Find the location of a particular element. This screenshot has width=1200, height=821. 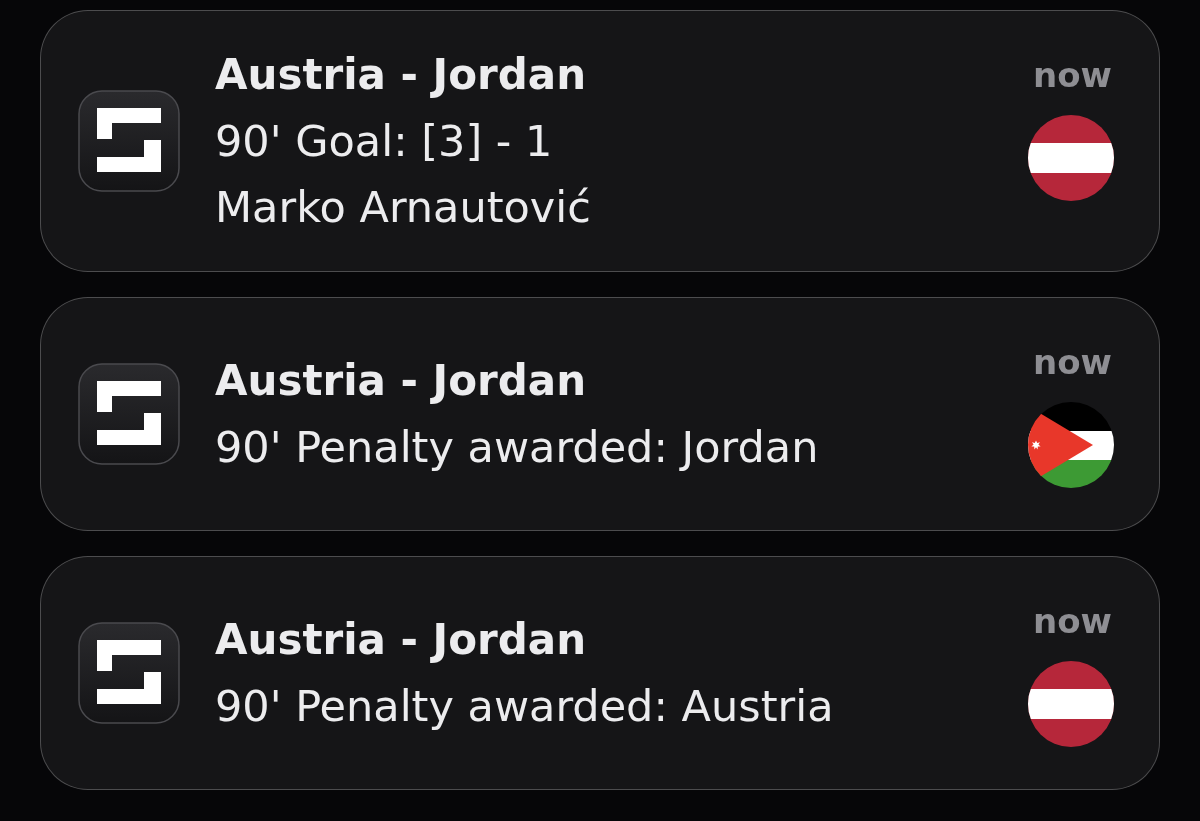

notification-message: 90' Penalty awarded: Austria is located at coordinates (525, 706).